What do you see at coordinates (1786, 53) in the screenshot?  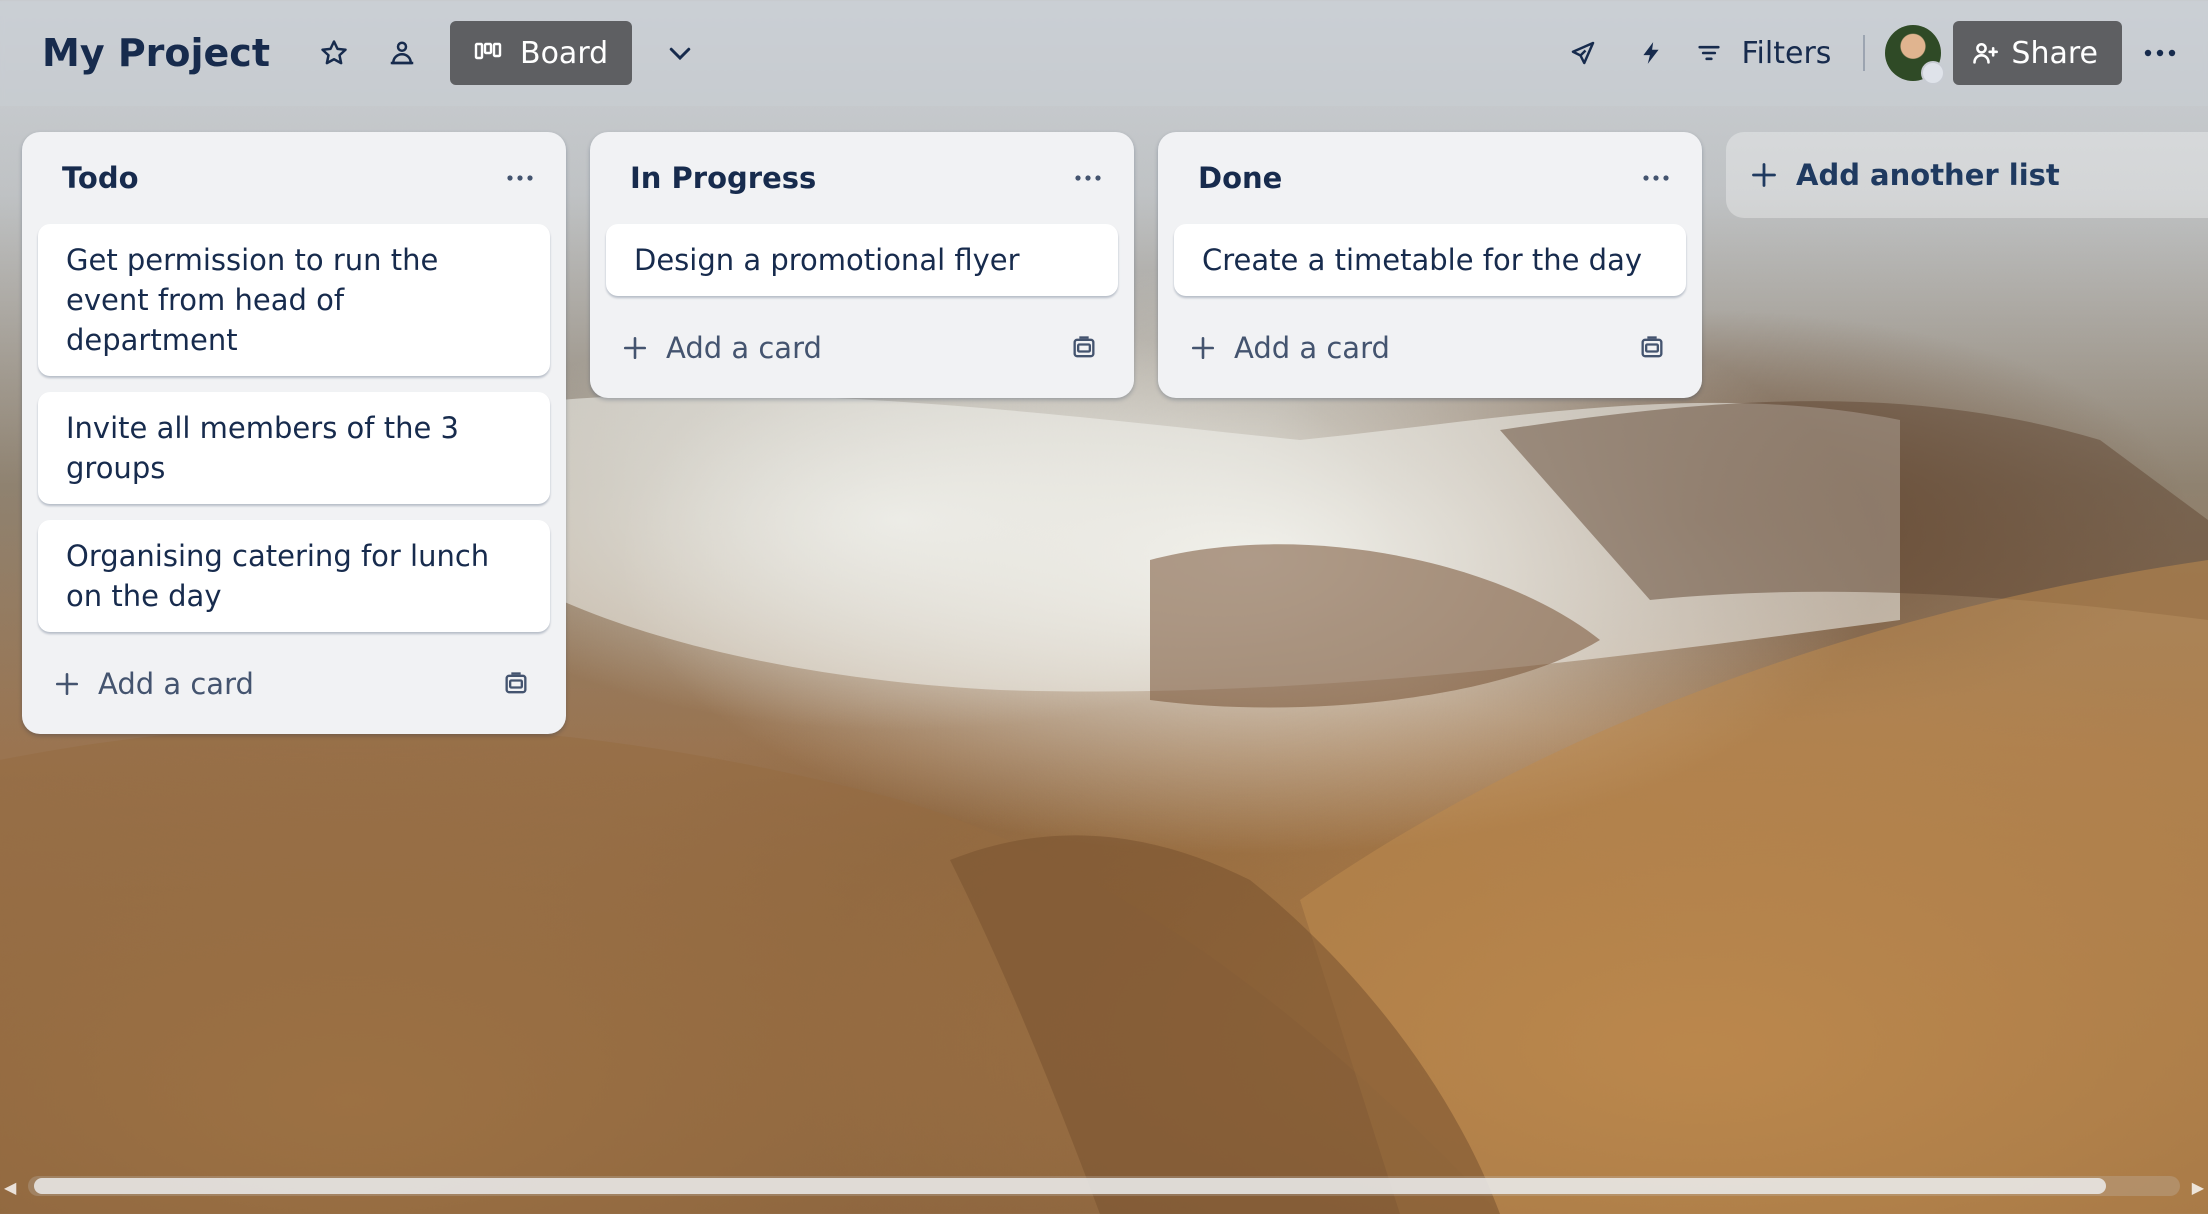 I see `filters-label: Filters` at bounding box center [1786, 53].